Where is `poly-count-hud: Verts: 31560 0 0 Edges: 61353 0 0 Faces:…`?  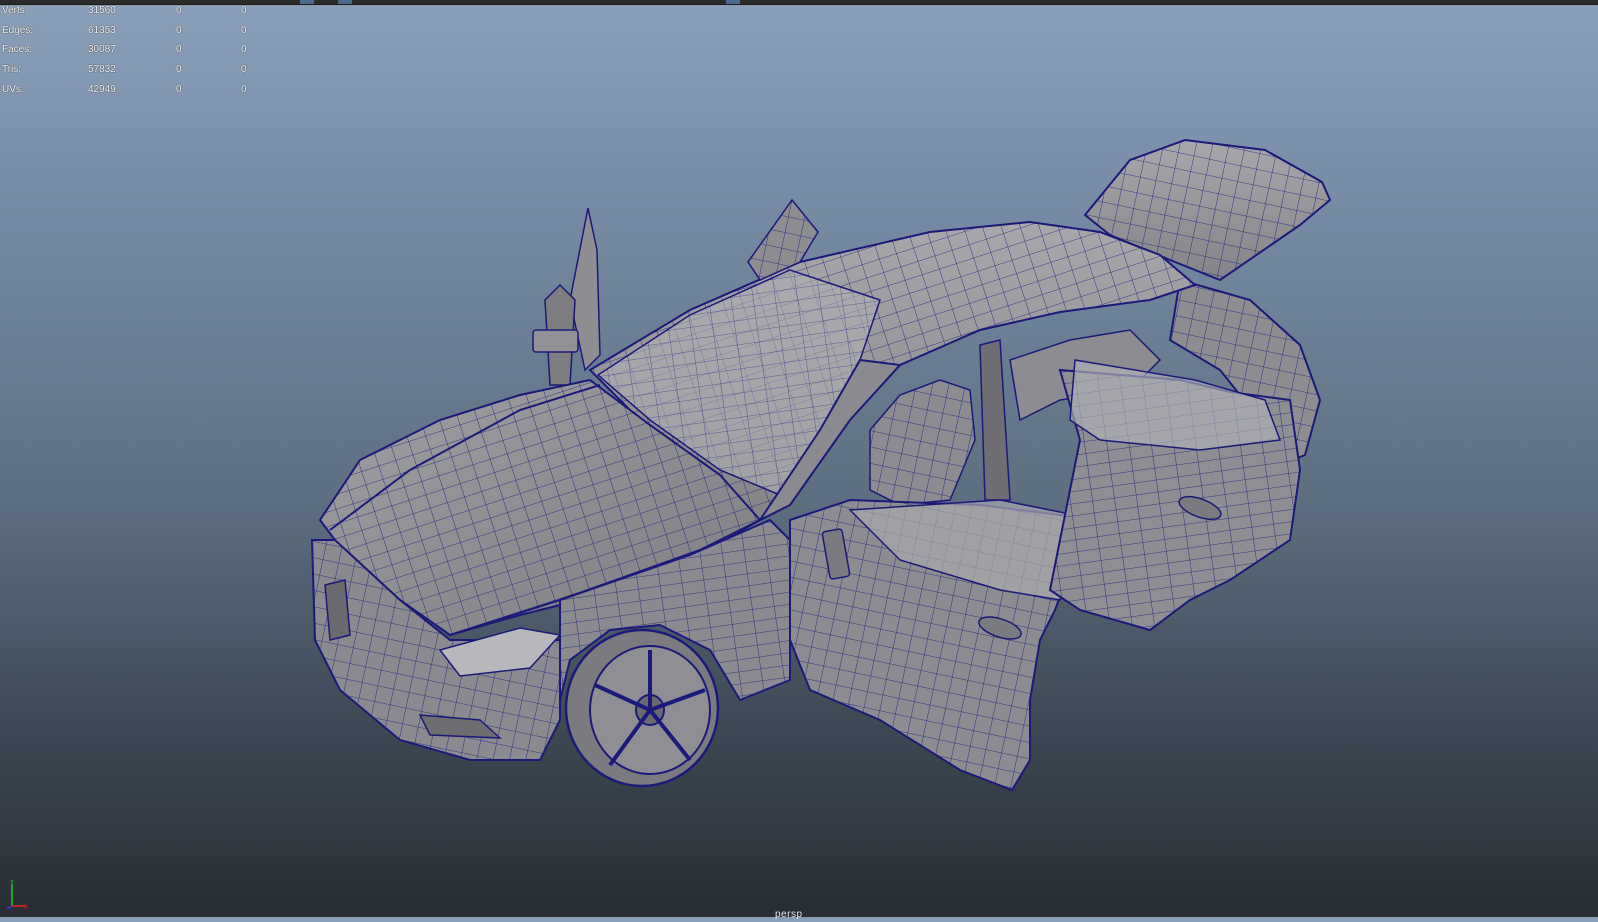
poly-count-hud: Verts: 31560 0 0 Edges: 61353 0 0 Faces:… is located at coordinates (132, 54).